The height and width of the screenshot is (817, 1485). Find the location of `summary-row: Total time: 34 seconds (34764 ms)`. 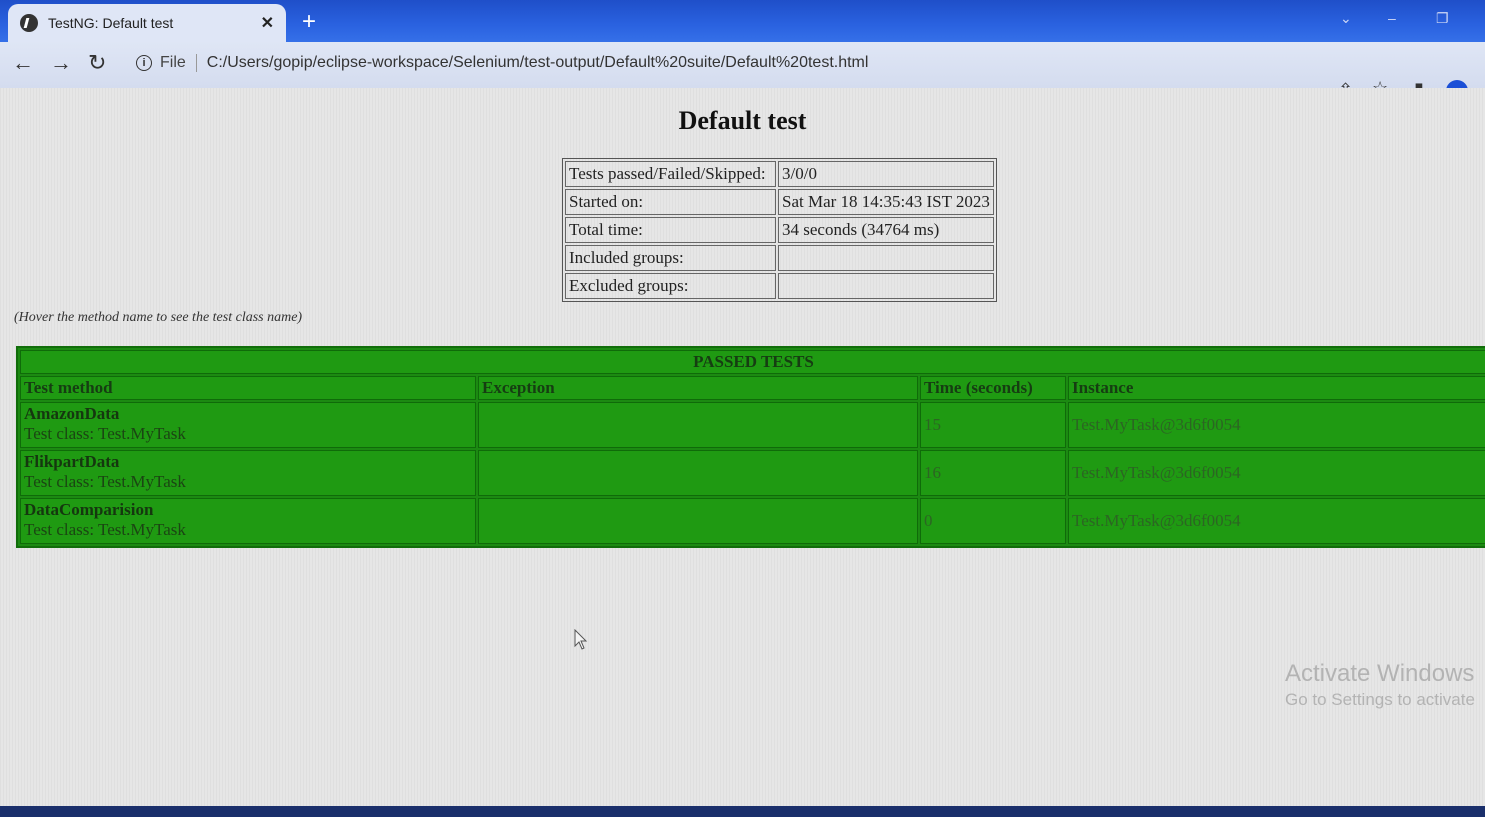

summary-row: Total time: 34 seconds (34764 ms) is located at coordinates (779, 230).